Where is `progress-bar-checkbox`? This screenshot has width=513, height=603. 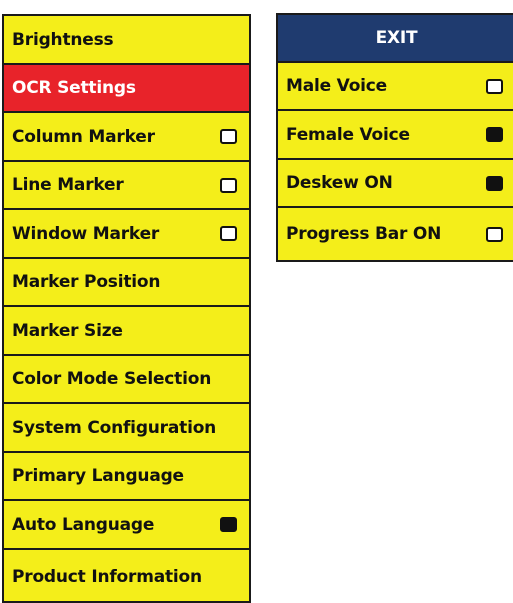
progress-bar-checkbox is located at coordinates (494, 234).